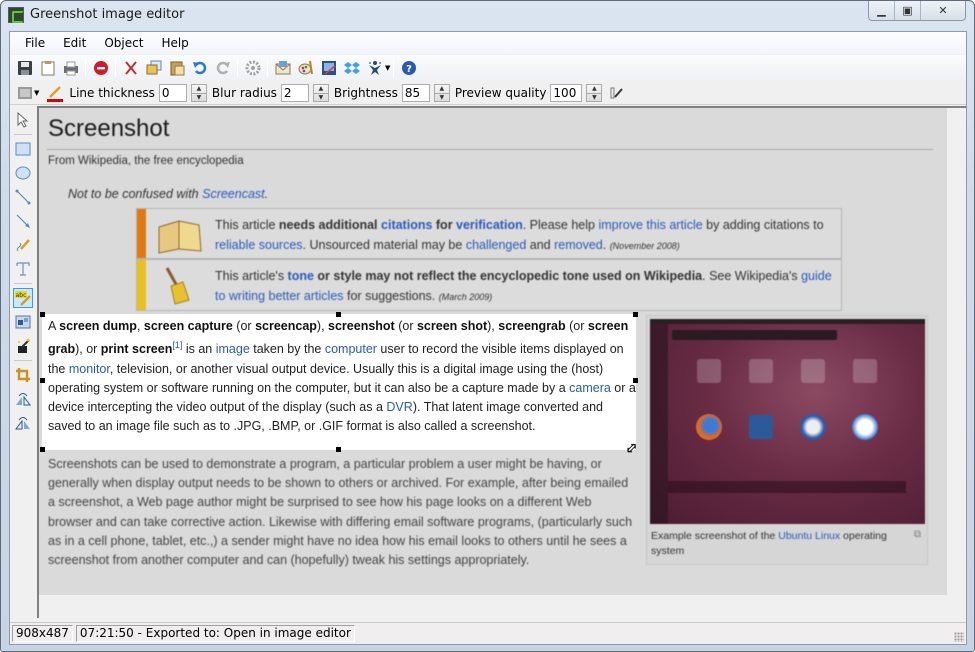  I want to click on copy-button, so click(154, 68).